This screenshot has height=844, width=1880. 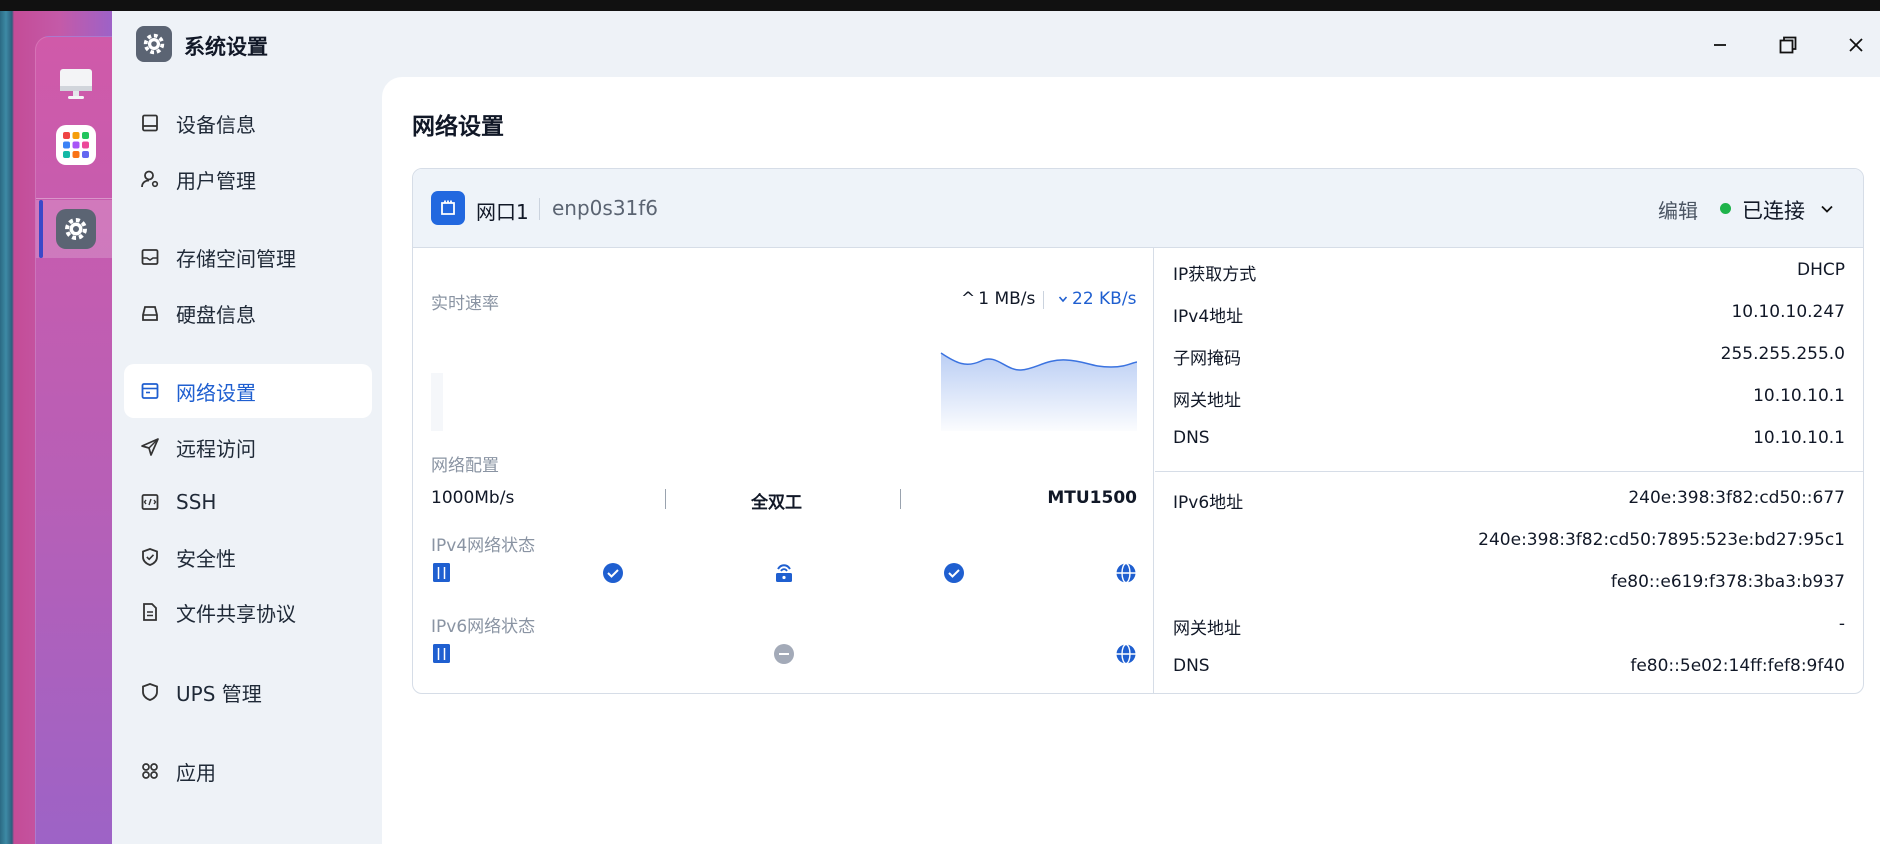 What do you see at coordinates (1191, 438) in the screenshot?
I see `info-key: DNS` at bounding box center [1191, 438].